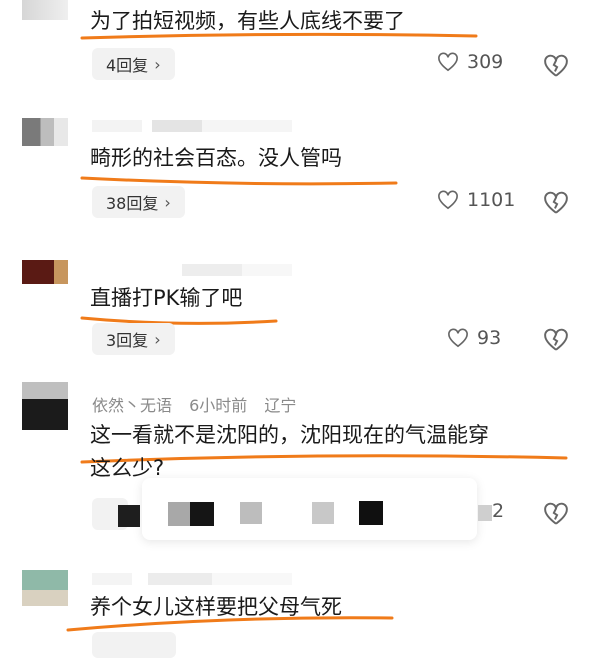 The image size is (600, 658). Describe the element at coordinates (127, 340) in the screenshot. I see `replies-count: 3回复` at that location.